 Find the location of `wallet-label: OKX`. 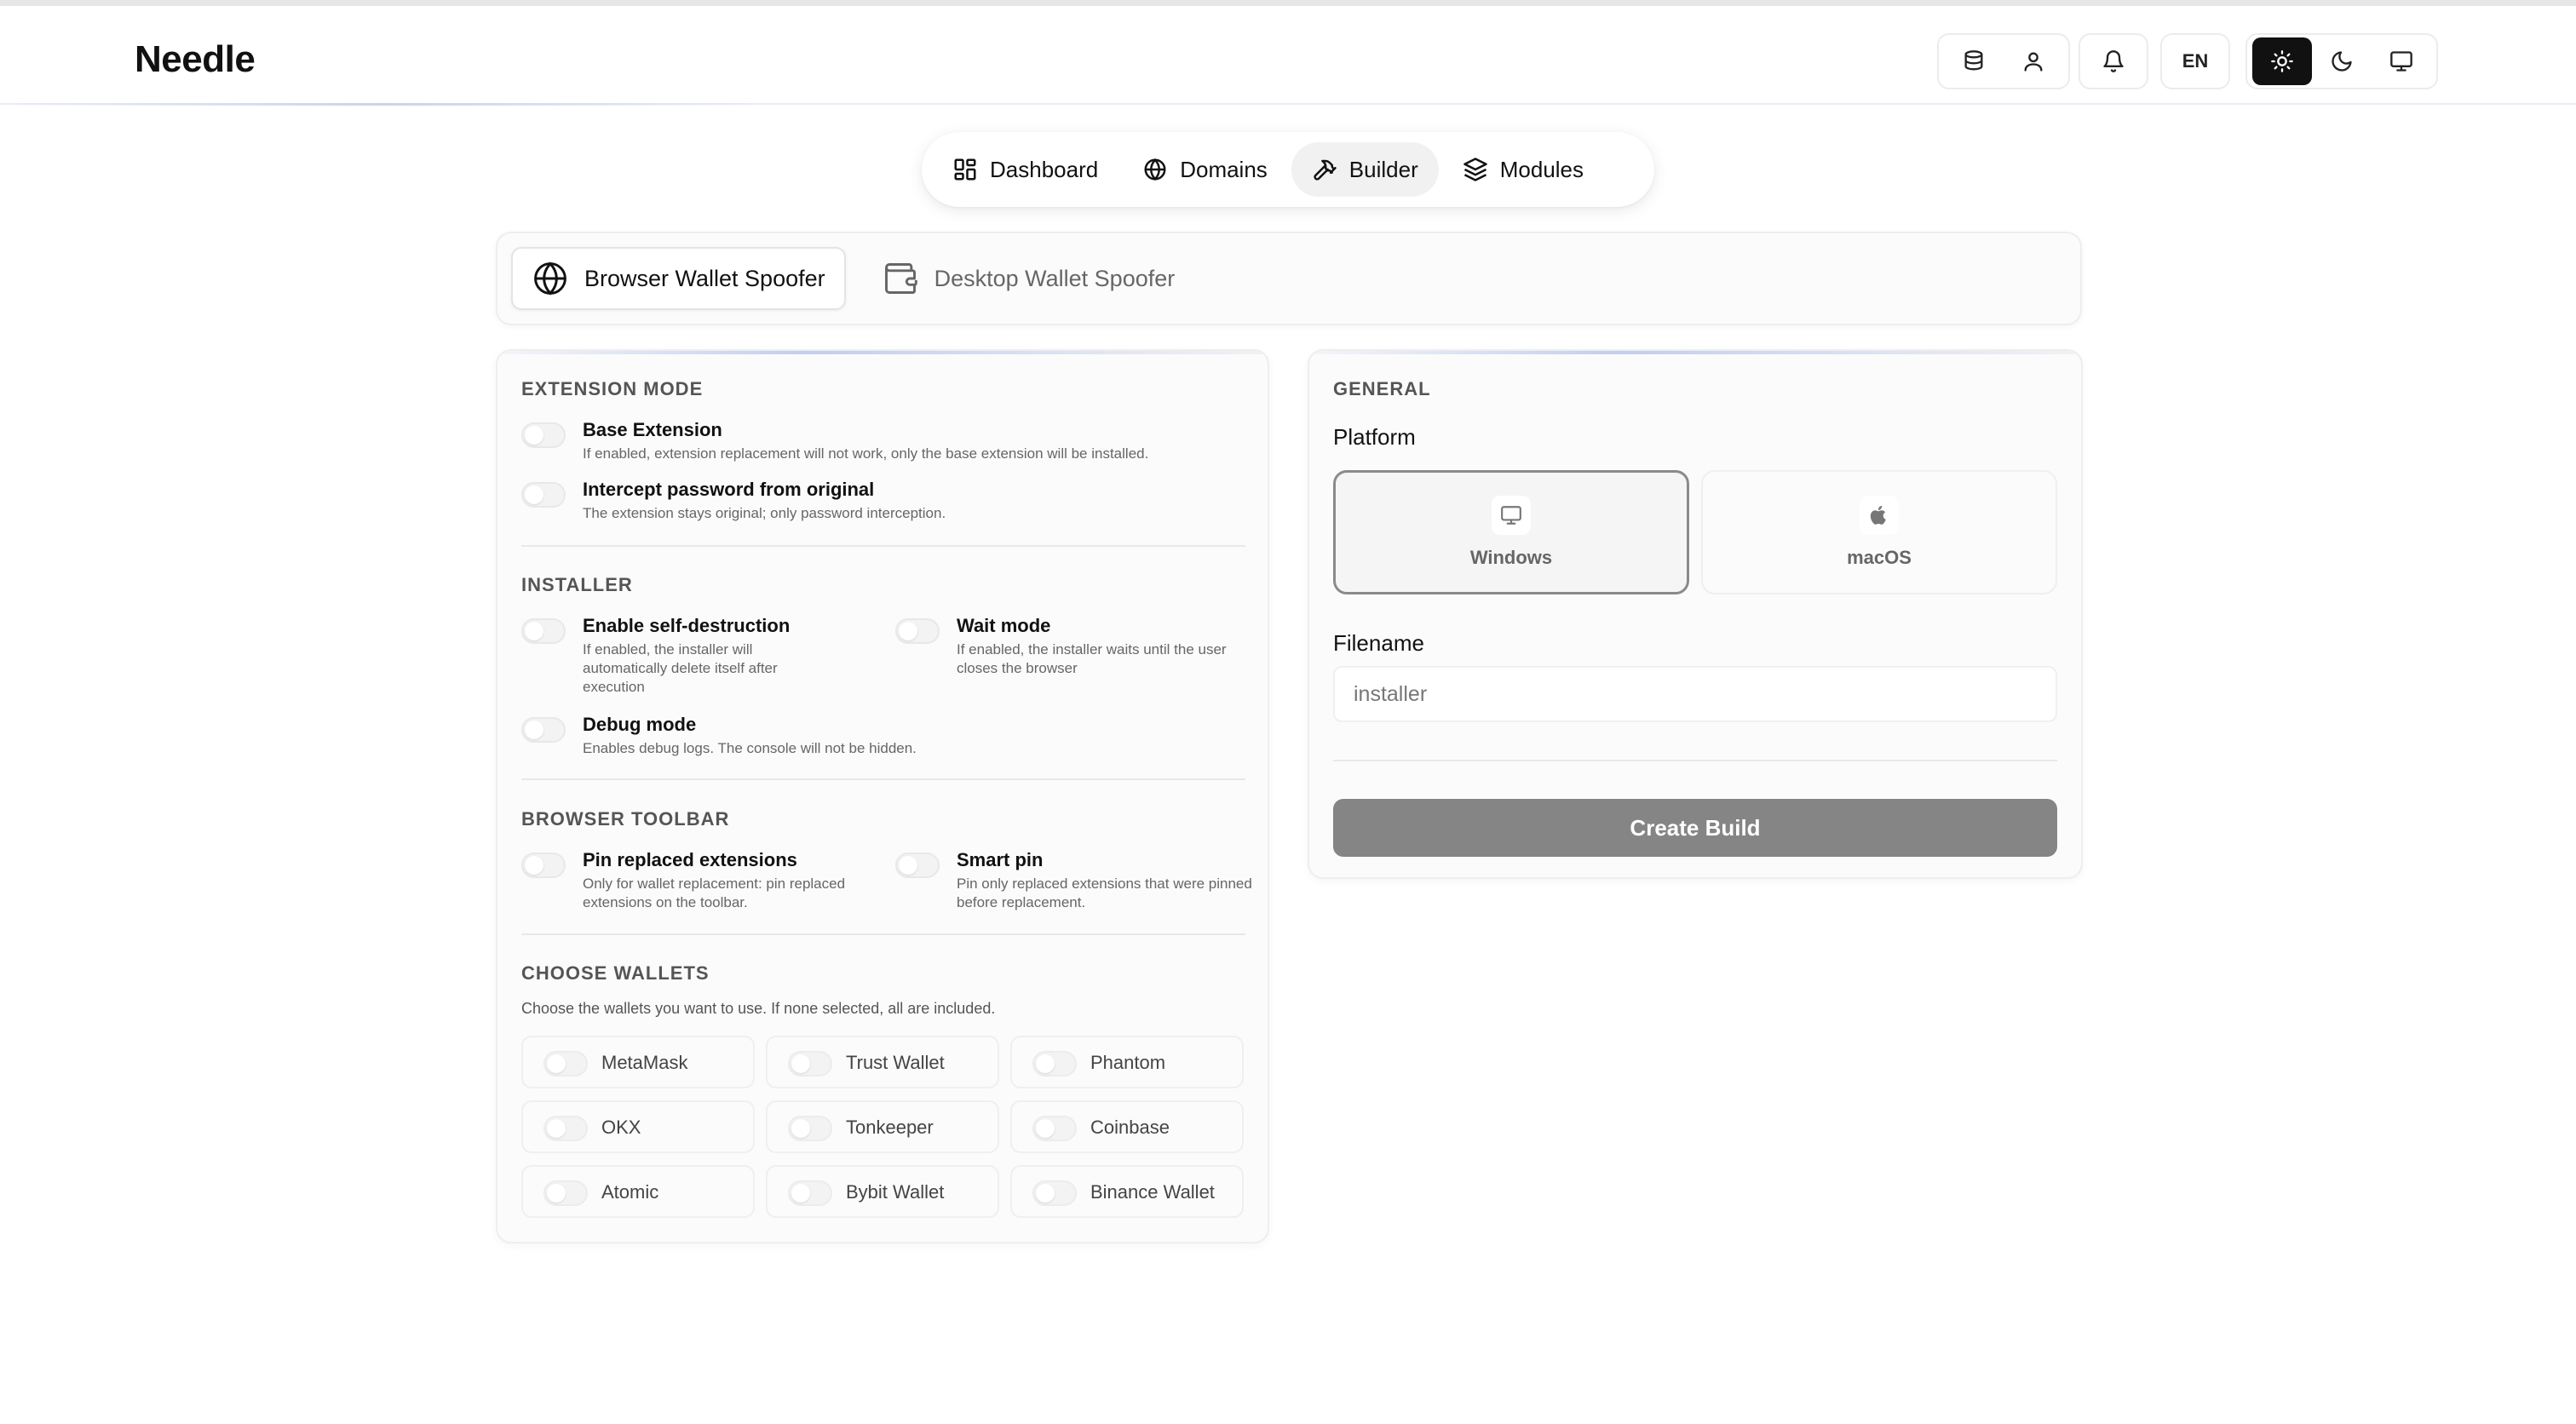

wallet-label: OKX is located at coordinates (621, 1127).